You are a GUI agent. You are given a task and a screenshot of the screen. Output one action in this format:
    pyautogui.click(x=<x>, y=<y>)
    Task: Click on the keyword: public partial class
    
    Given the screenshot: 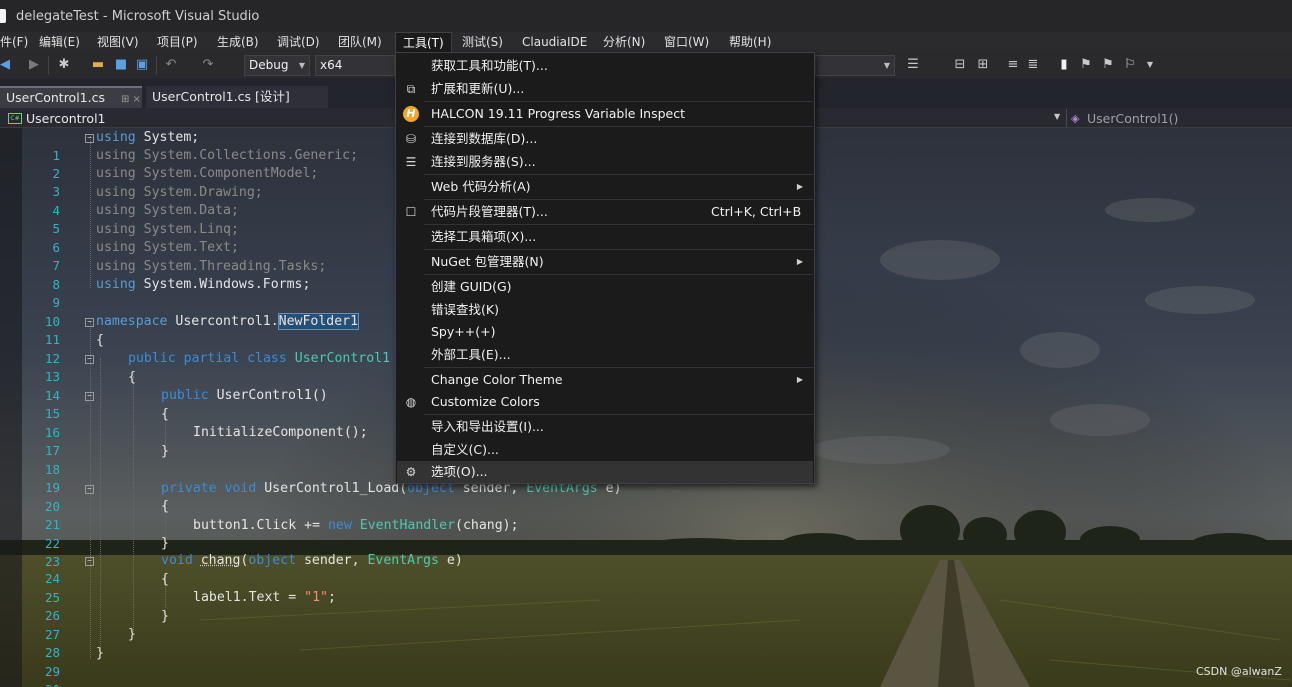 What is the action you would take?
    pyautogui.click(x=207, y=358)
    